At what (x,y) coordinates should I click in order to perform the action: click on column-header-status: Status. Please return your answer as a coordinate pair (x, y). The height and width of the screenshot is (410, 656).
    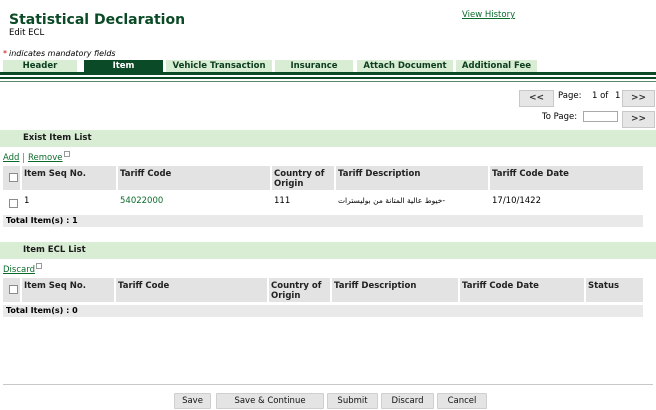
    Looking at the image, I should click on (604, 286).